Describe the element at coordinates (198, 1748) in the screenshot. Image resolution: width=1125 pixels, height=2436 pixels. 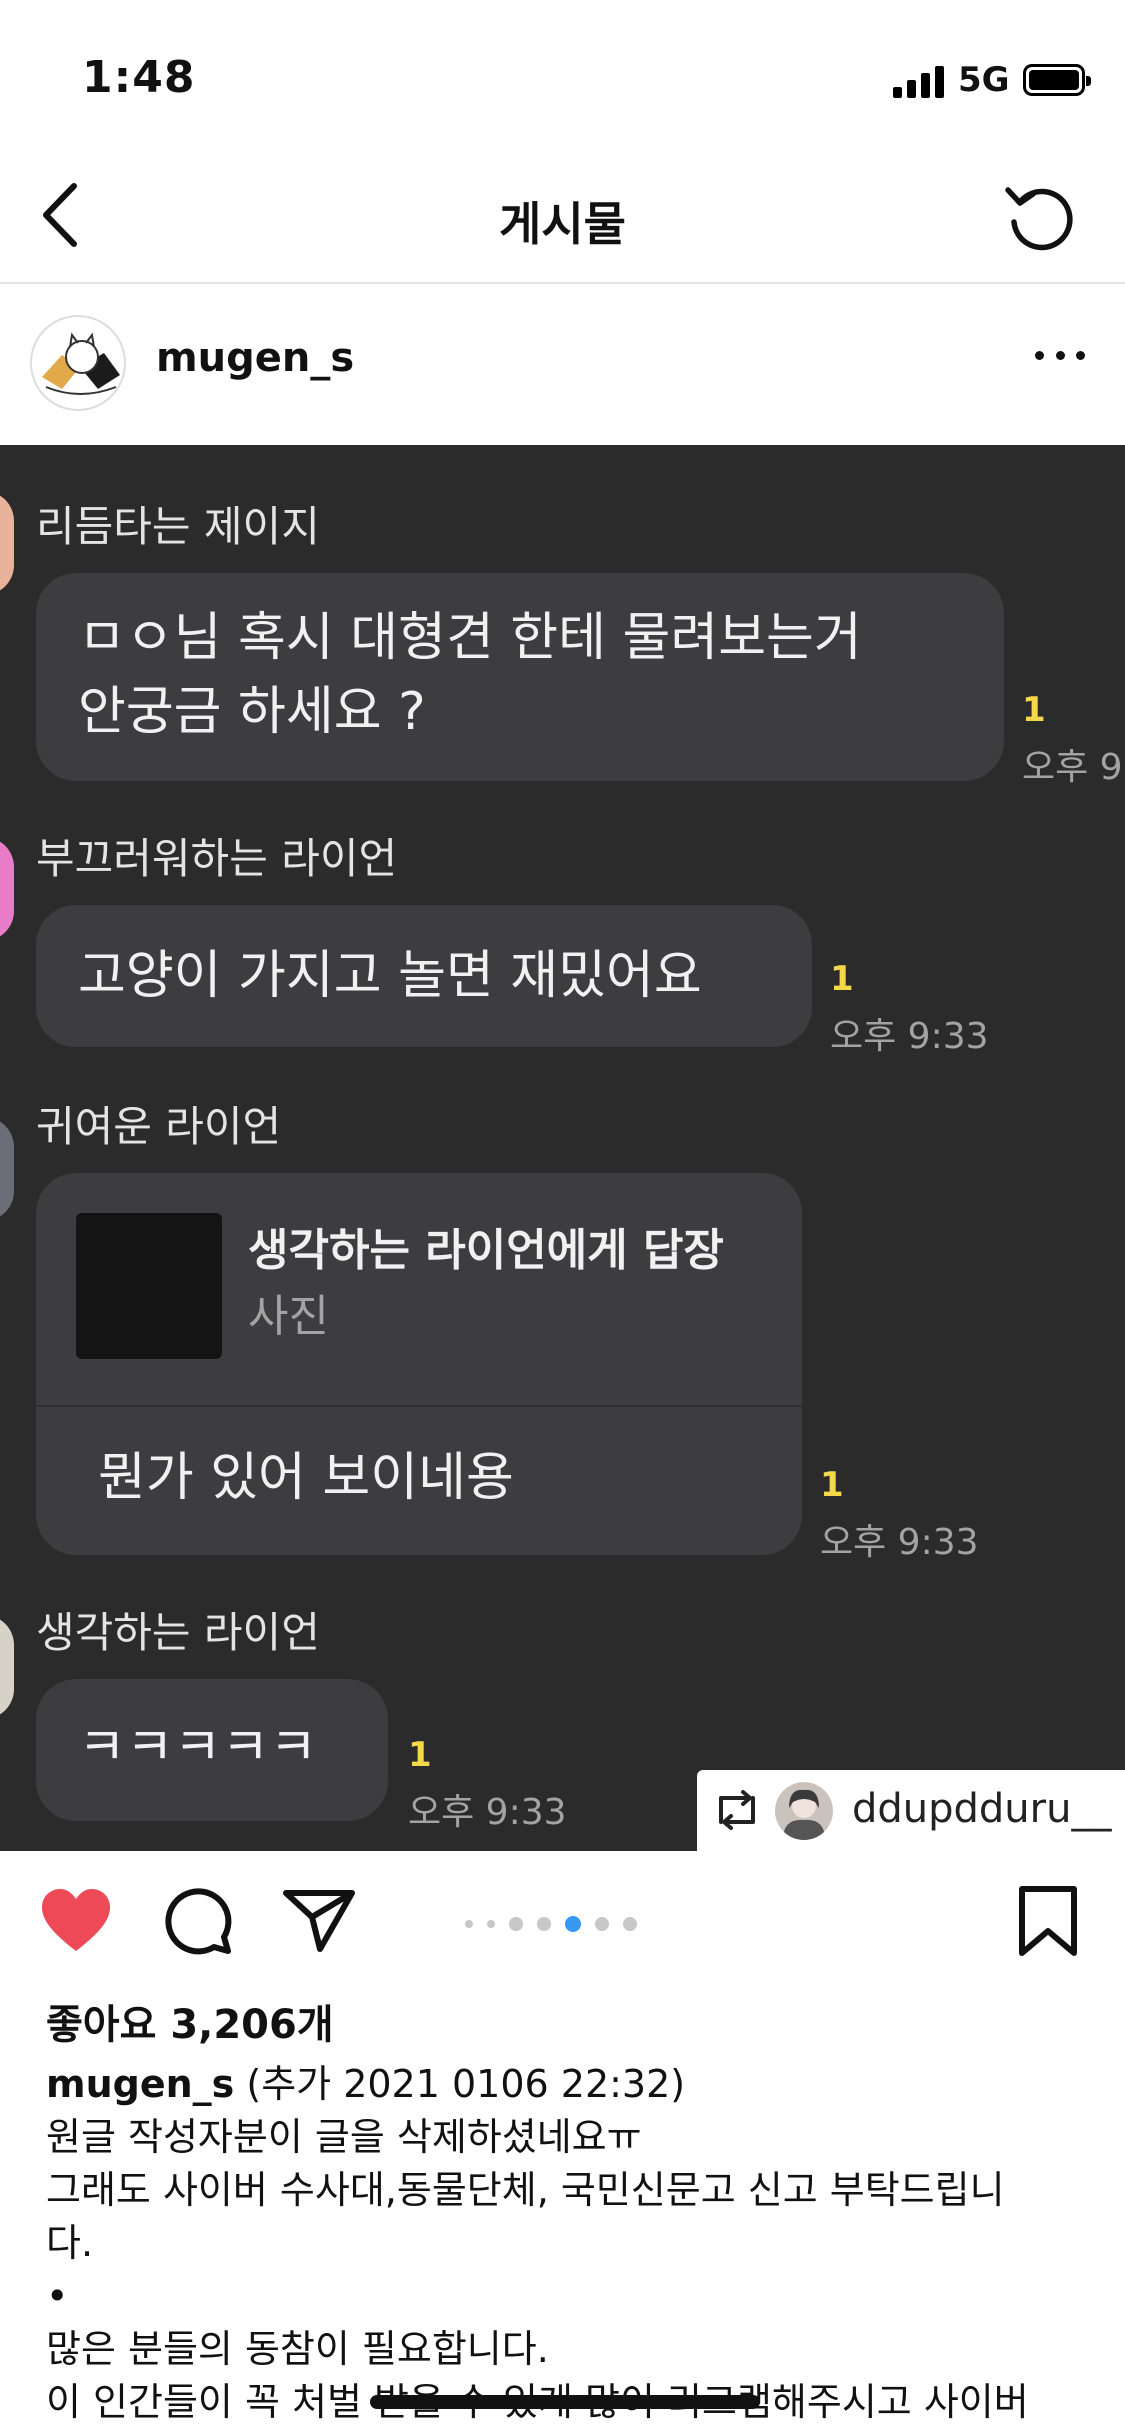
I see `message-text: ㅋㅋㅋㅋㅋ` at that location.